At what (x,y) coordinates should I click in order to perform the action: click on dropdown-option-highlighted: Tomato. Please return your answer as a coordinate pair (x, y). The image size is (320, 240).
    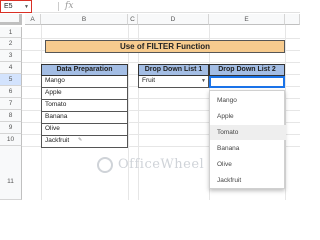
    Looking at the image, I should click on (248, 132).